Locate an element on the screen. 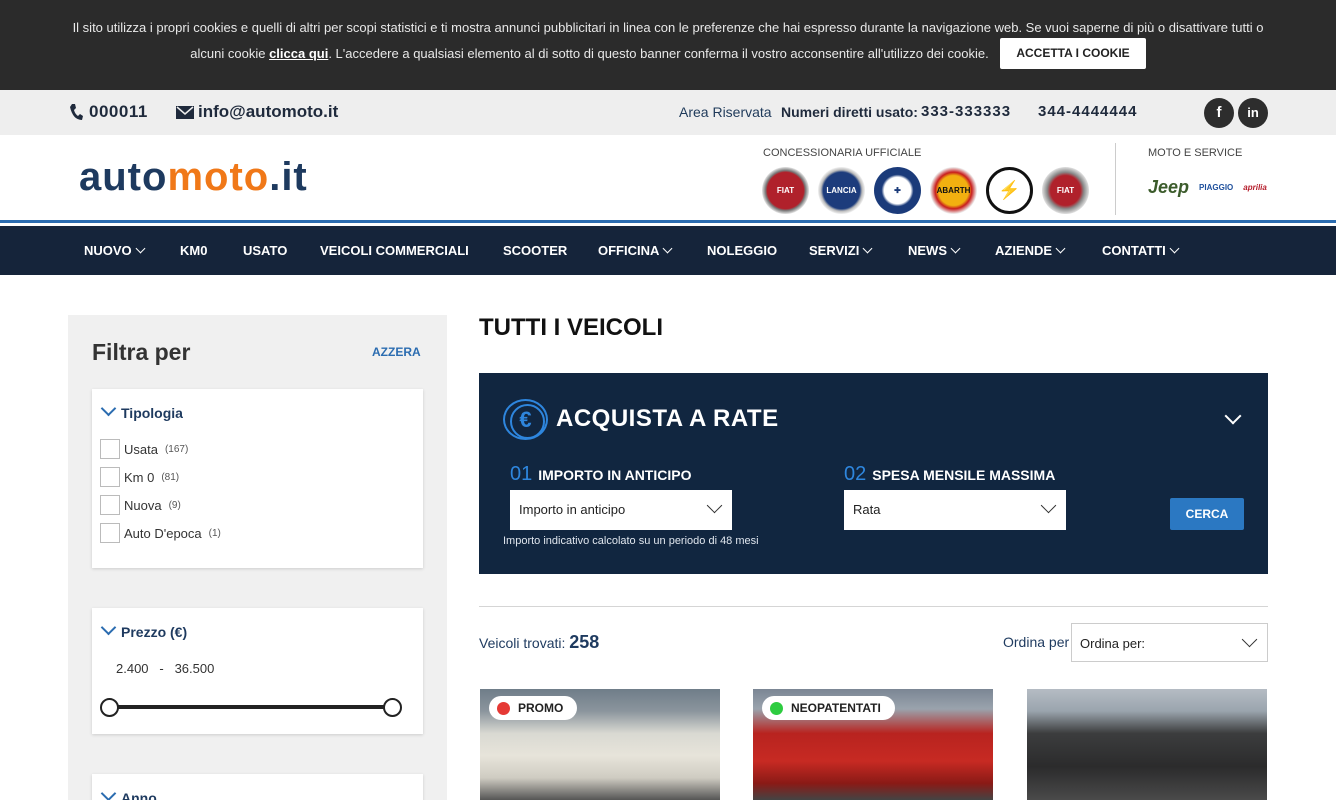 This screenshot has width=1336, height=800. lancia-logo: LANCIA is located at coordinates (841, 190).